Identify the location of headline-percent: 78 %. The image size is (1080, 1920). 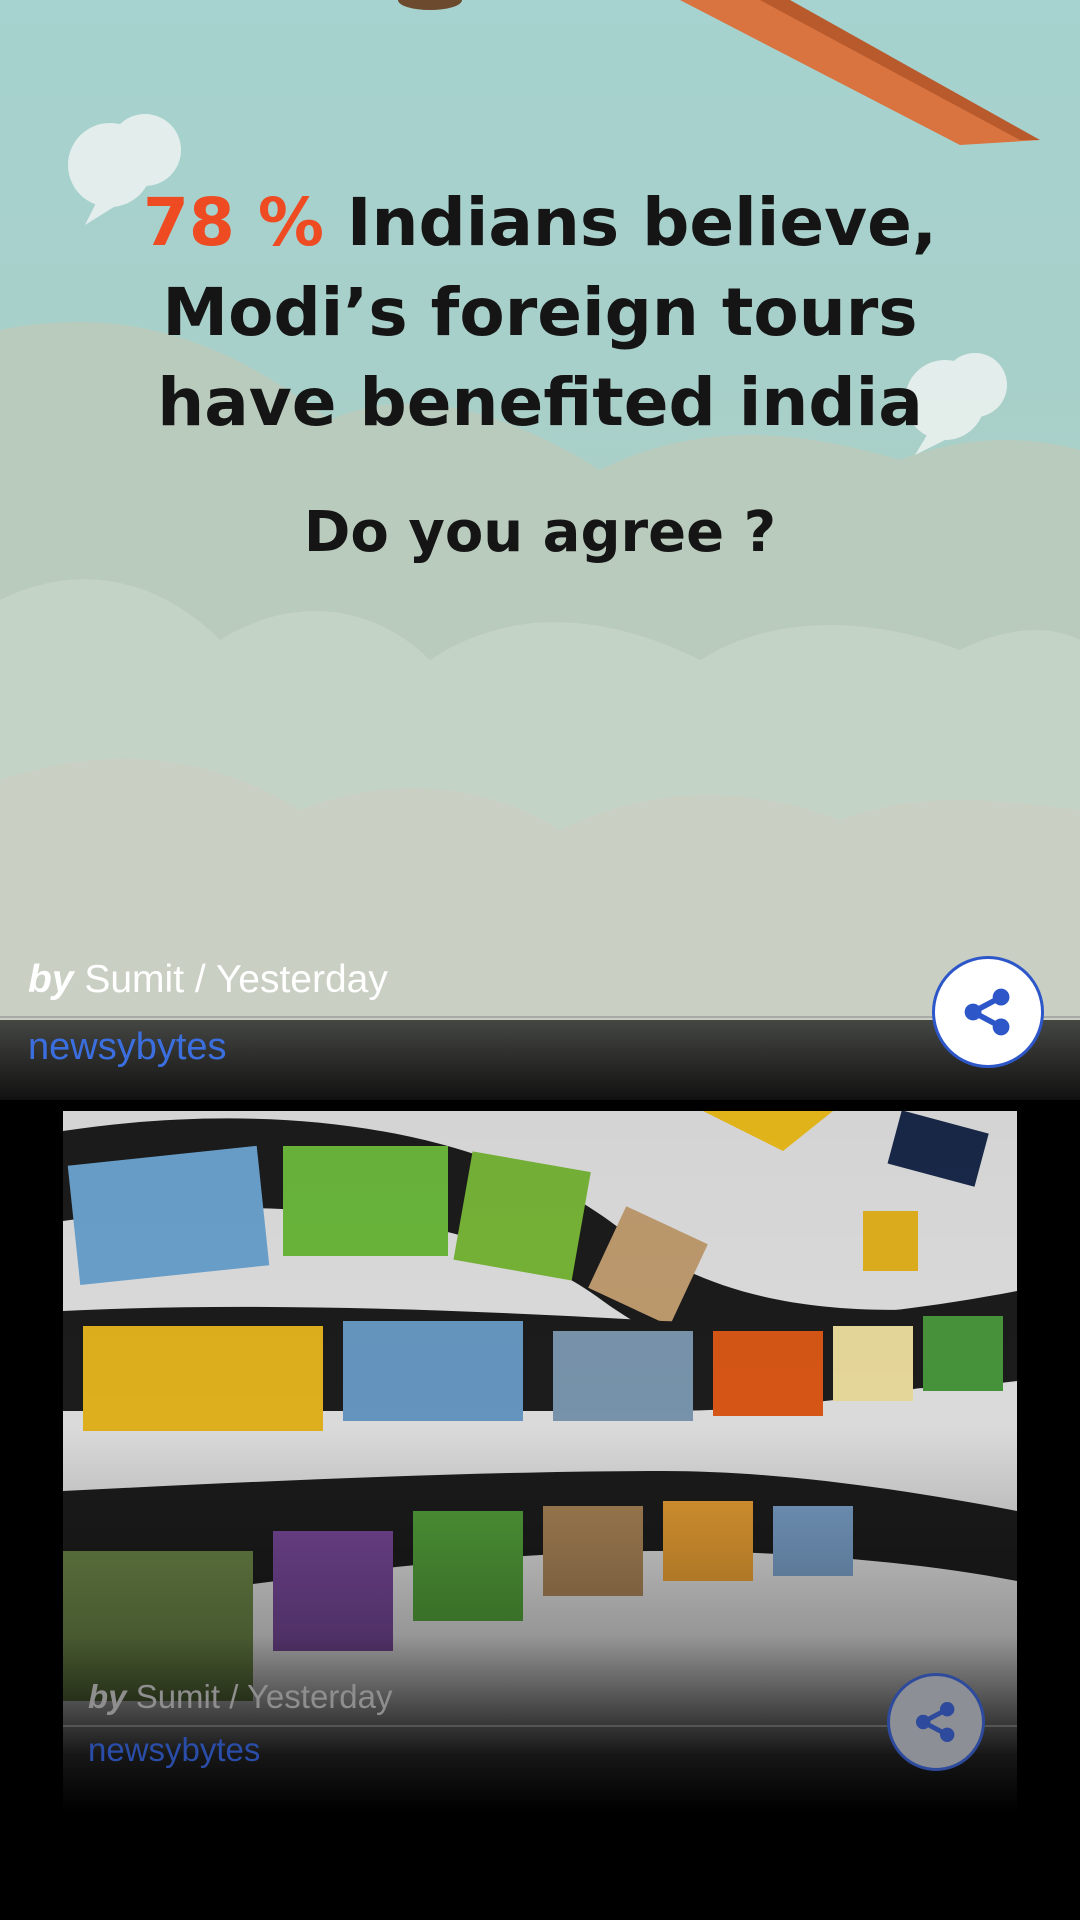
(233, 222).